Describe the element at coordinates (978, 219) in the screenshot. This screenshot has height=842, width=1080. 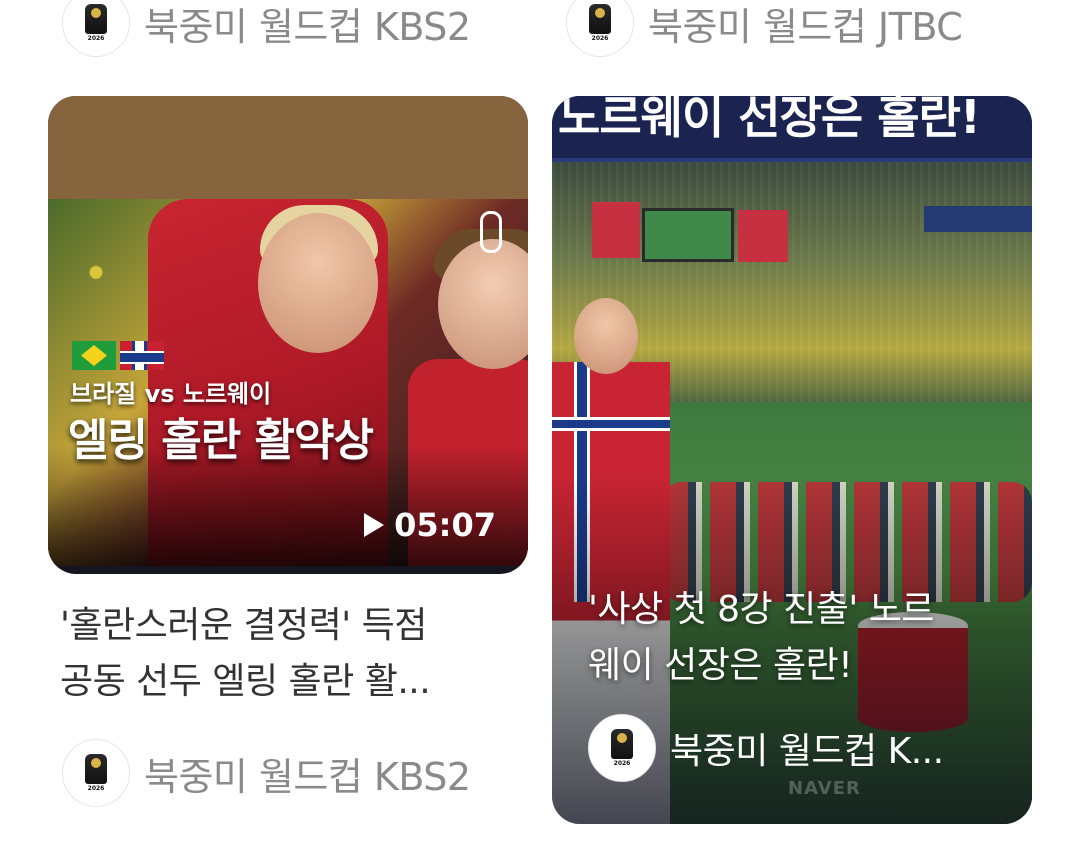
I see `stadium-sign` at that location.